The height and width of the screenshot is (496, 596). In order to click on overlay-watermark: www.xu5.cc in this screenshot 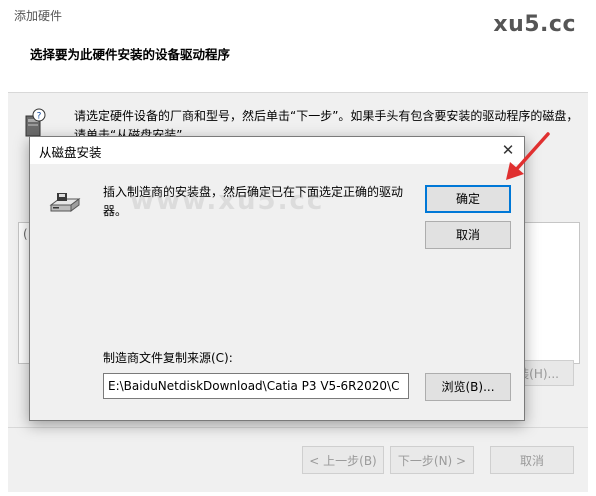, I will do `click(227, 201)`.